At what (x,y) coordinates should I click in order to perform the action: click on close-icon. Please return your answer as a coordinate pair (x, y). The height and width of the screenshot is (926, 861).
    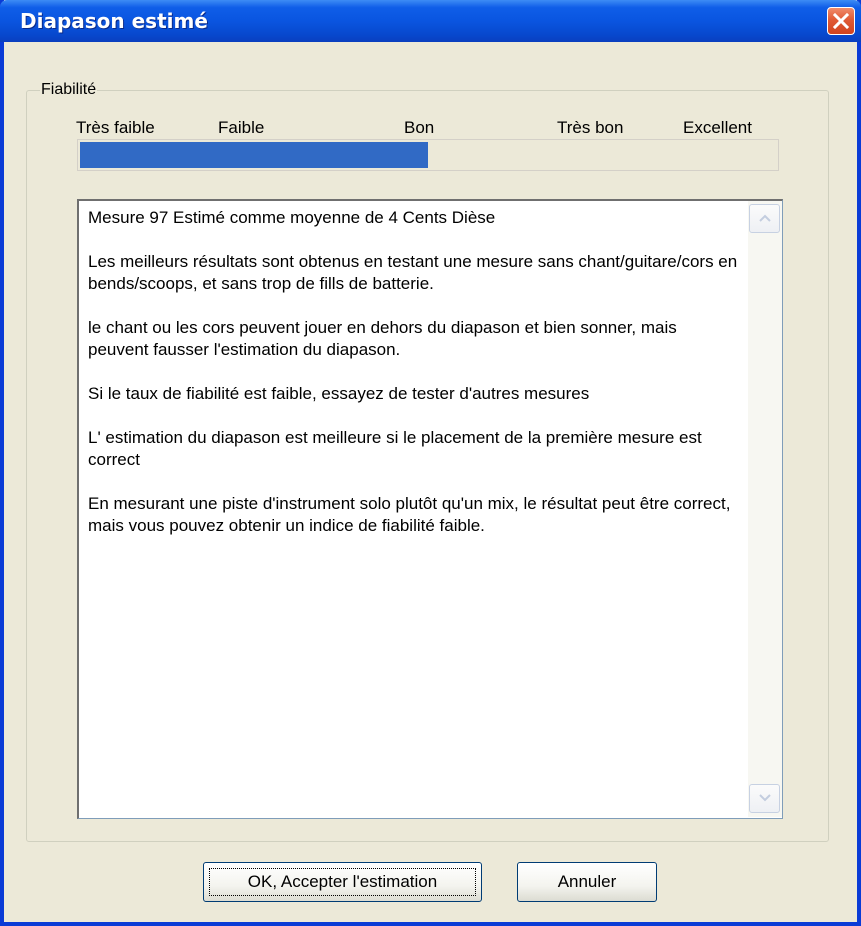
    Looking at the image, I should click on (841, 21).